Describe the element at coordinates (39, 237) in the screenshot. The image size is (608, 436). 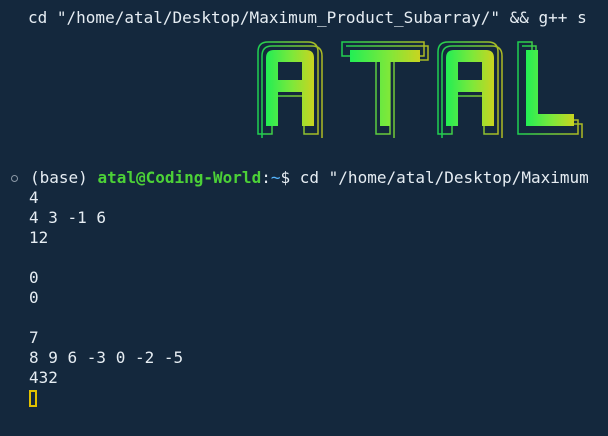
I see `output-line: 12` at that location.